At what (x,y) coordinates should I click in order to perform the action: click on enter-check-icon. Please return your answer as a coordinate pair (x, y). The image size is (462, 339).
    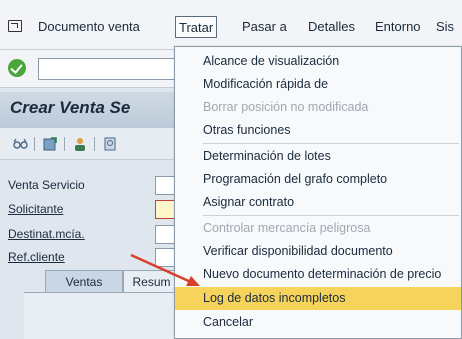
    Looking at the image, I should click on (17, 68).